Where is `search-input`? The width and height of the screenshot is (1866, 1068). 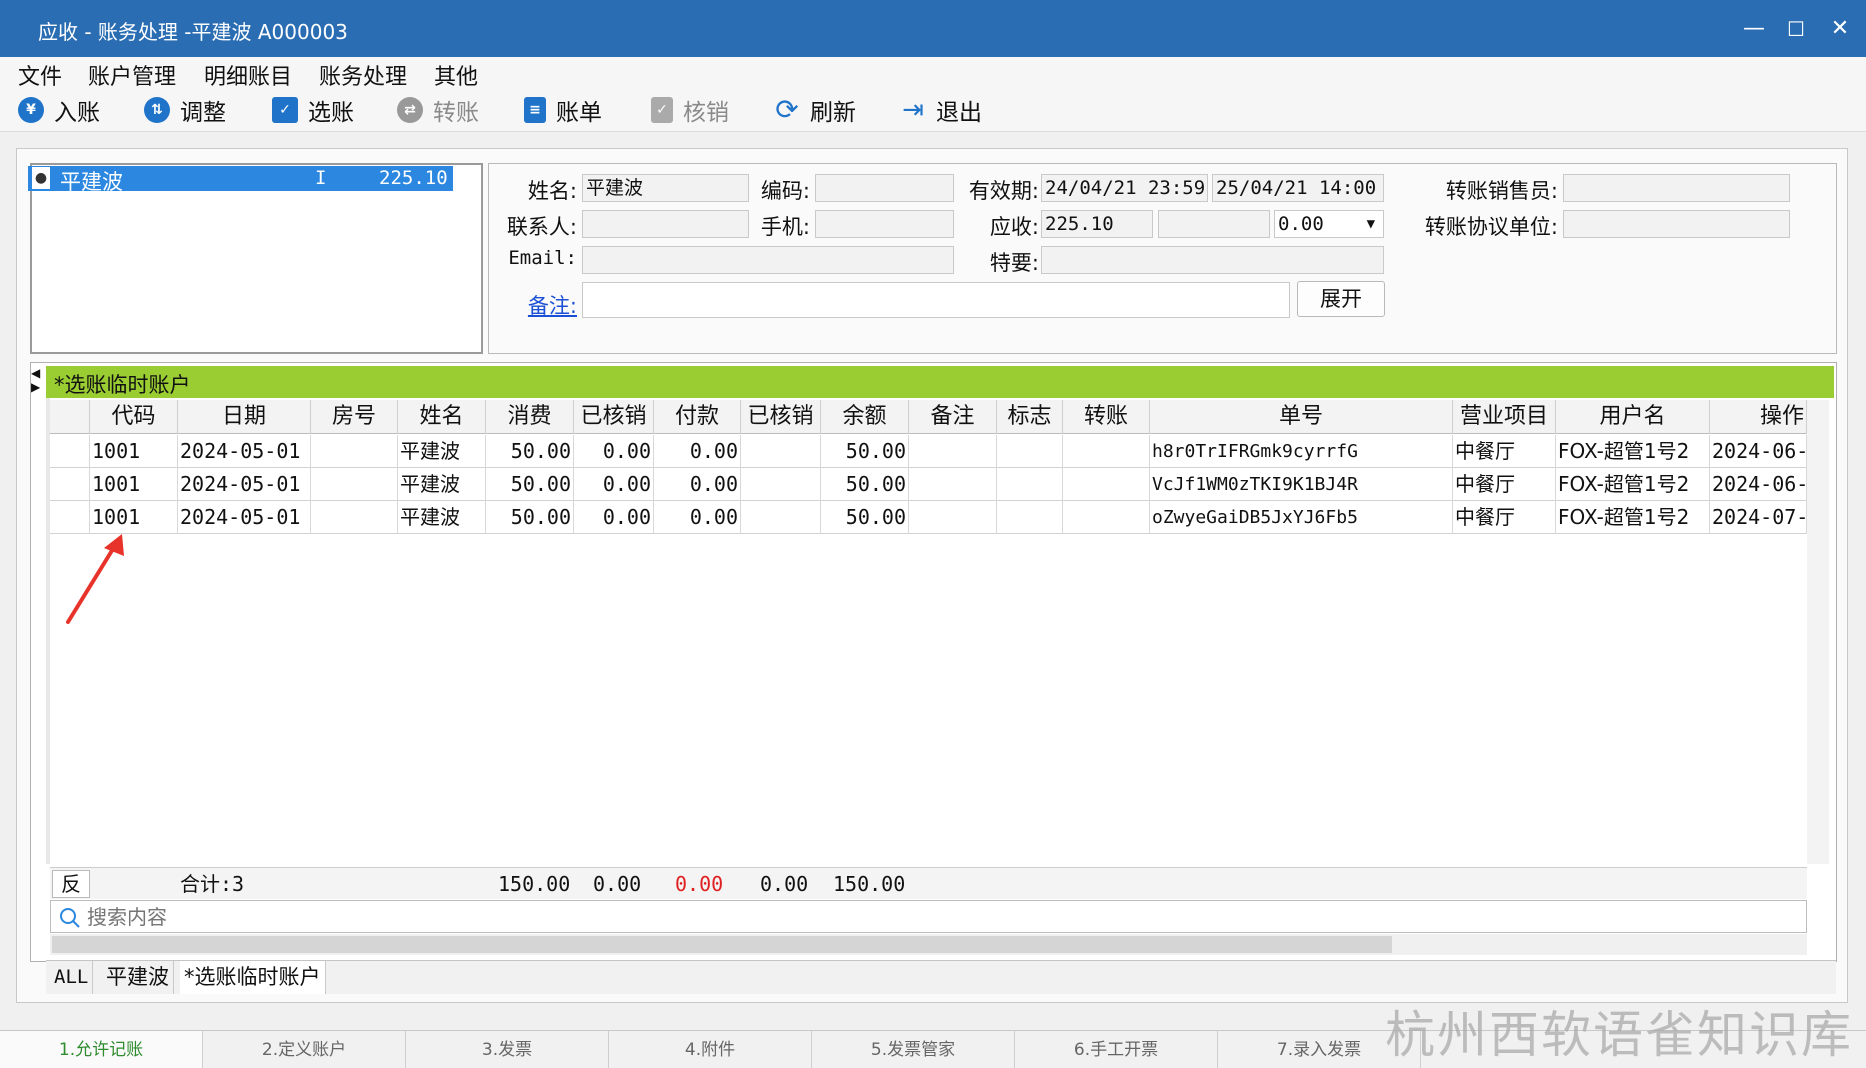
search-input is located at coordinates (937, 917).